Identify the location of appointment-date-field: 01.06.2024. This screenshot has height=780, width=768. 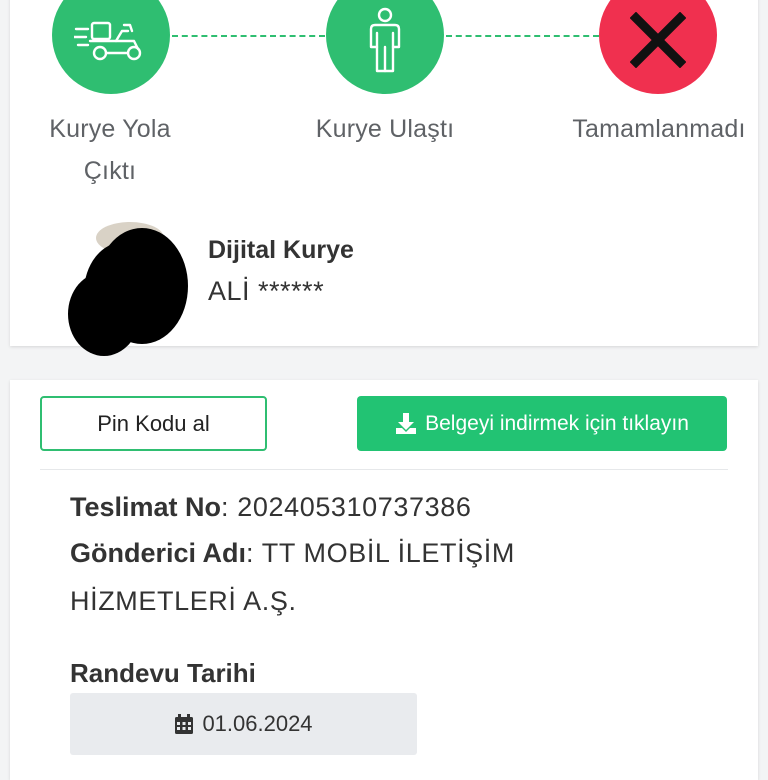
(243, 724).